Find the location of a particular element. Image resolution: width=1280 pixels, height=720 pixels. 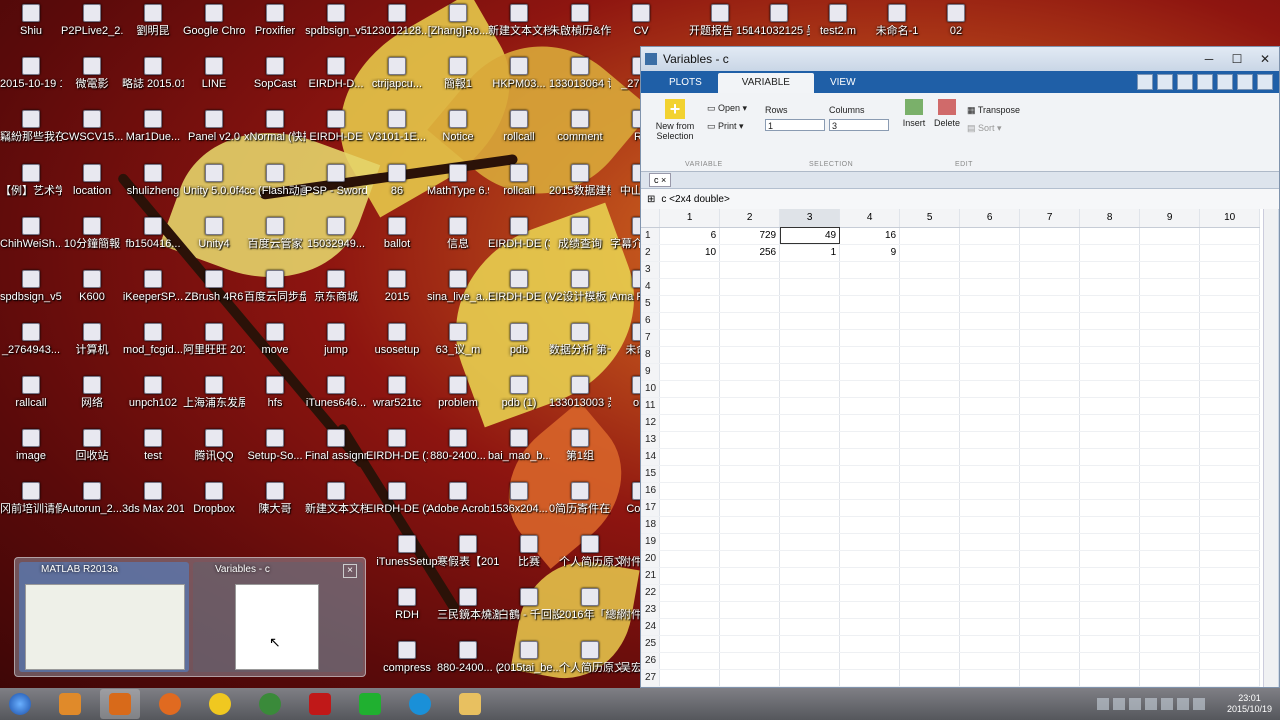

paste-icon is located at coordinates (1205, 82).